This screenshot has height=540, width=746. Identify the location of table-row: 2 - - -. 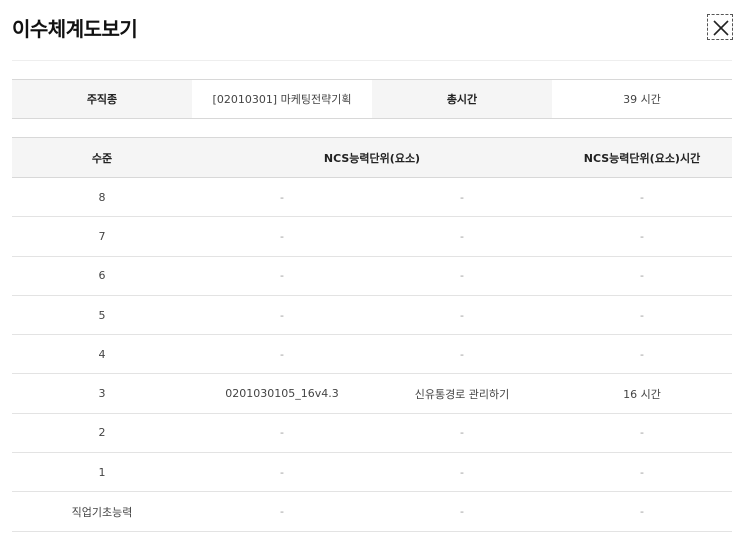
(372, 434).